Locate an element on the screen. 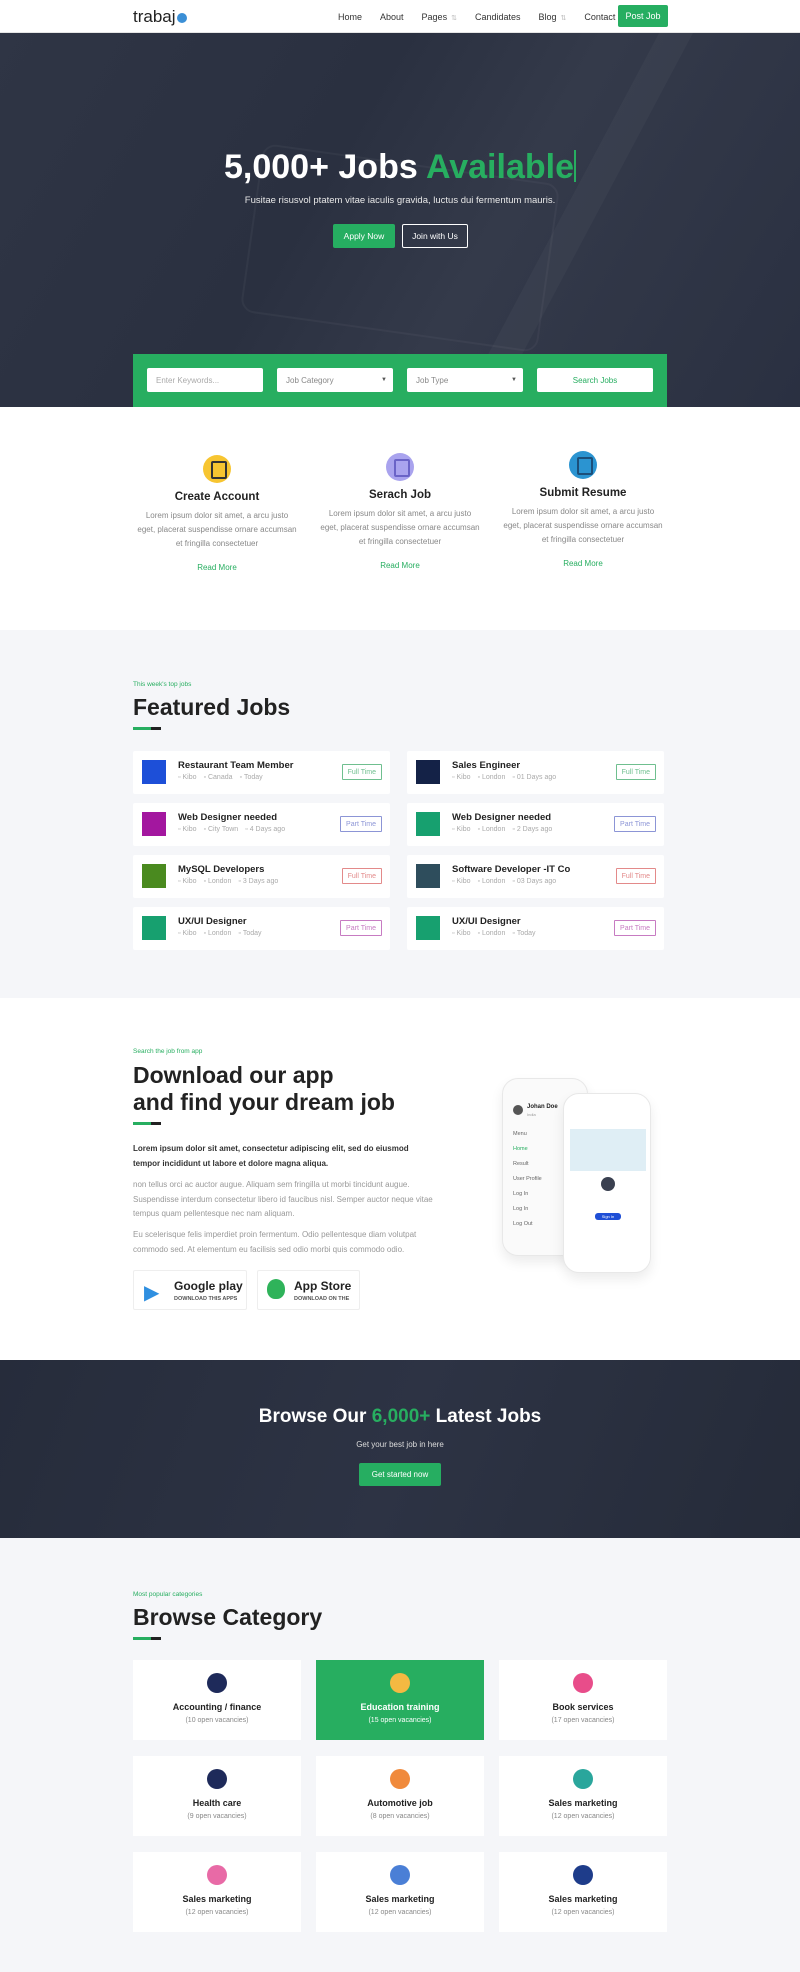  posted-time: 4 Days ago is located at coordinates (265, 829).